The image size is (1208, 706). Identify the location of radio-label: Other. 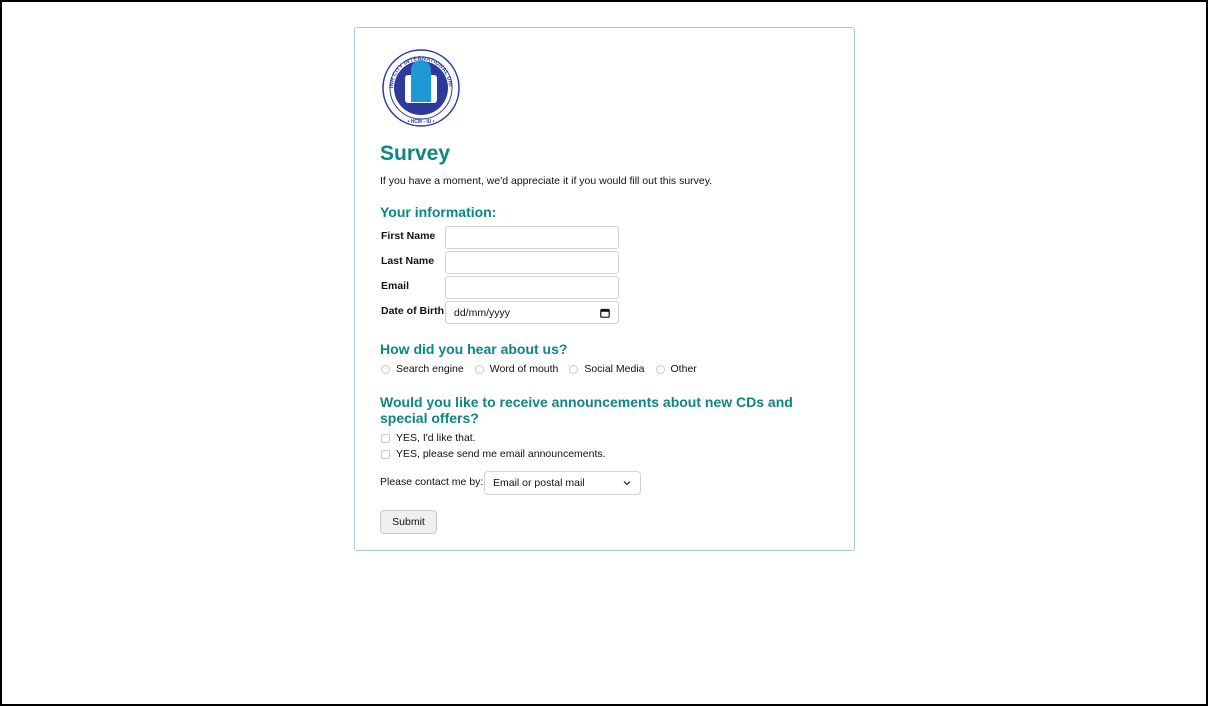
(683, 369).